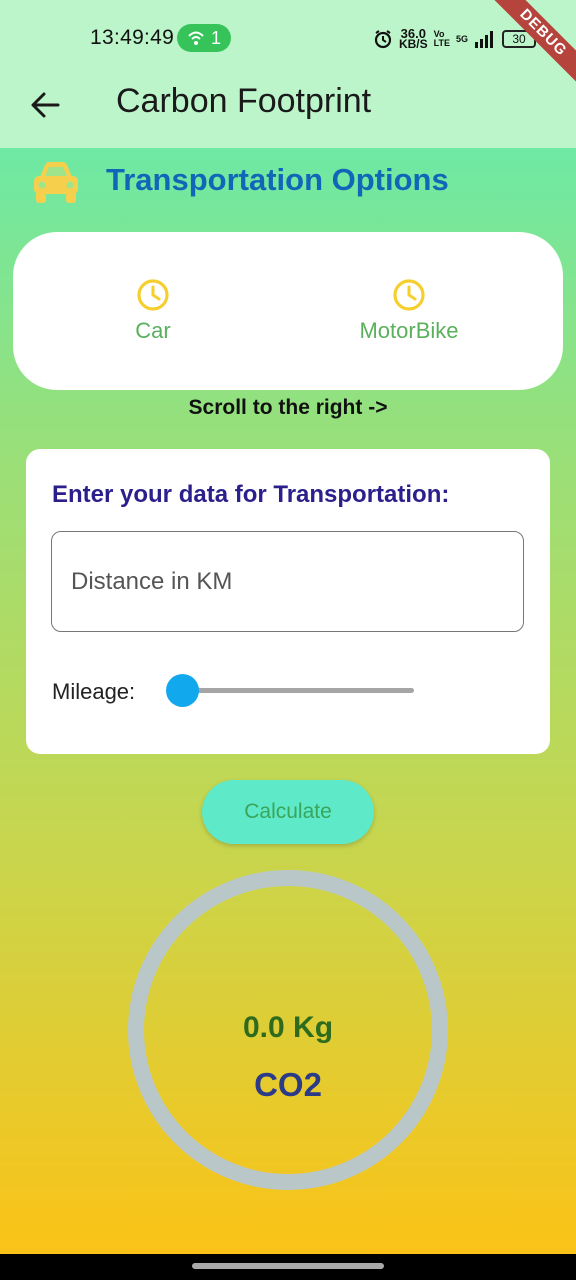  What do you see at coordinates (215, 37) in the screenshot?
I see `hotspot-count: 1` at bounding box center [215, 37].